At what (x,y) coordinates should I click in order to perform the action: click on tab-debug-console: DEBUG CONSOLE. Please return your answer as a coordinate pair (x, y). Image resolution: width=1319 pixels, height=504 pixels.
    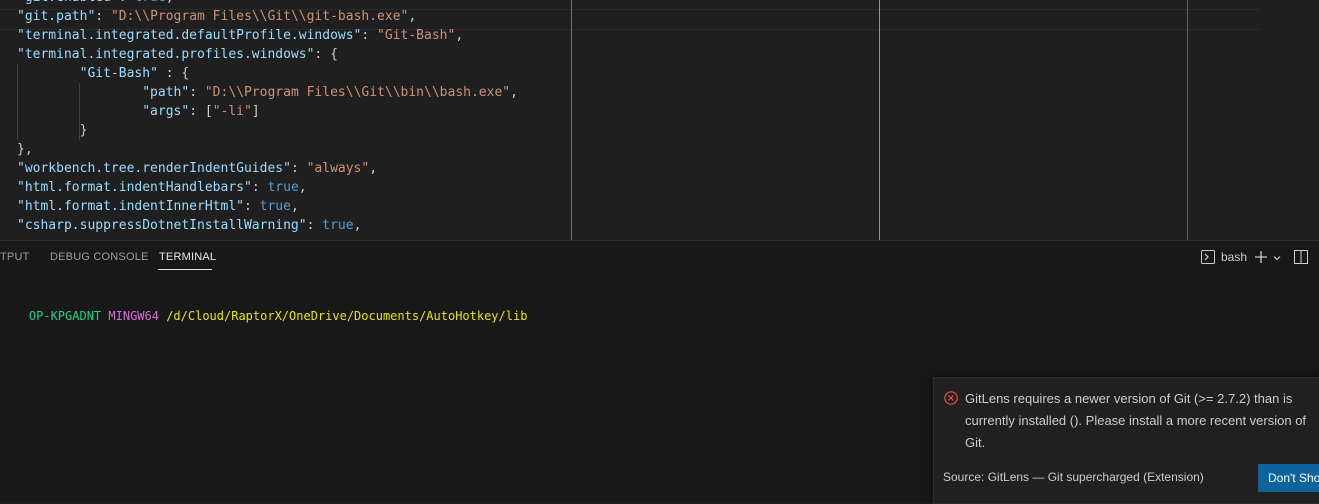
    Looking at the image, I should click on (99, 257).